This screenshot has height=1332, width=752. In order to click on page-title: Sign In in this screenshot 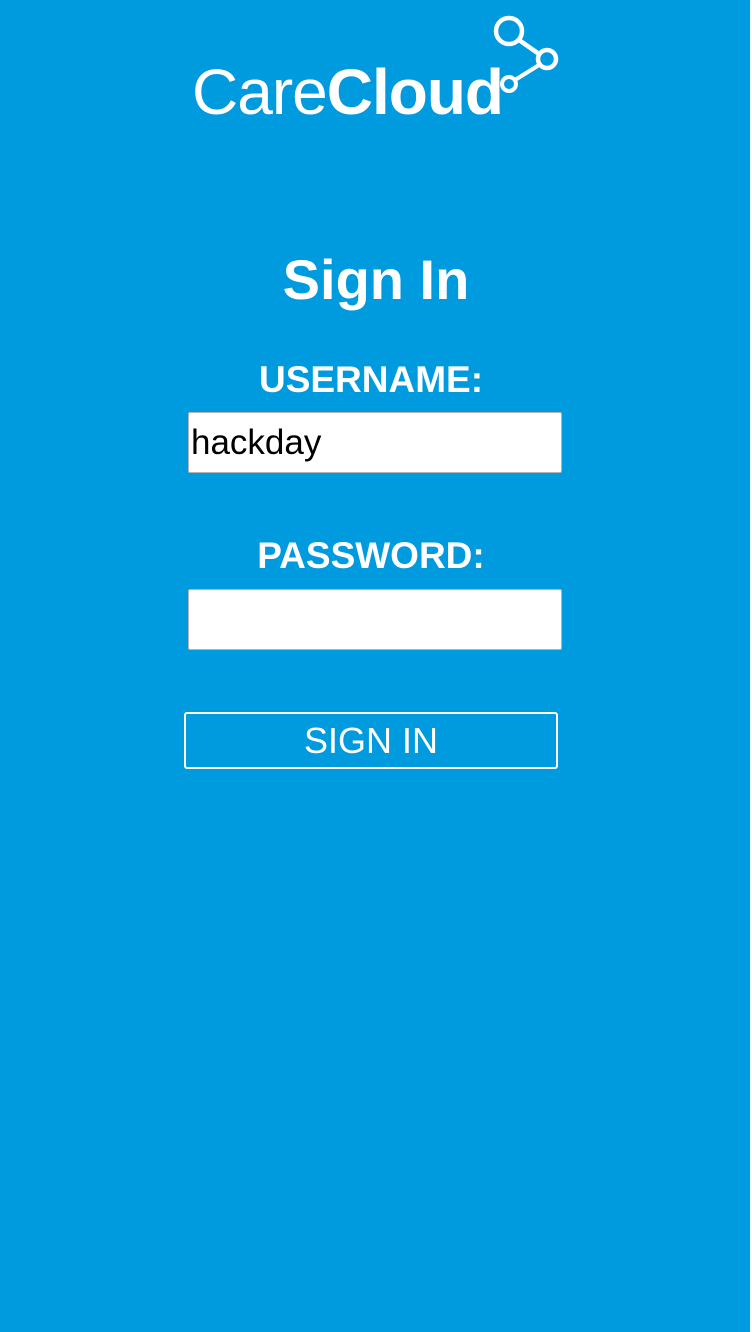, I will do `click(376, 279)`.